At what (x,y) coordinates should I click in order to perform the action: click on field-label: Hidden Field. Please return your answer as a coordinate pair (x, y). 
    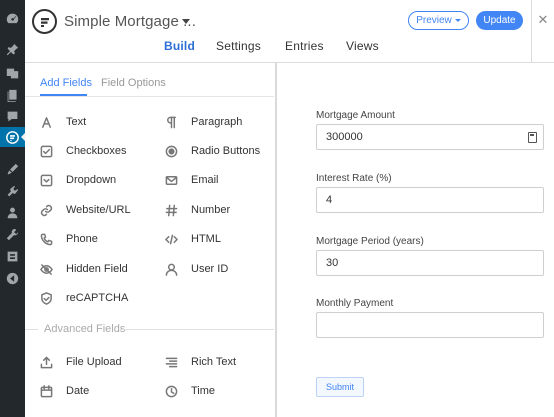
    Looking at the image, I should click on (97, 269).